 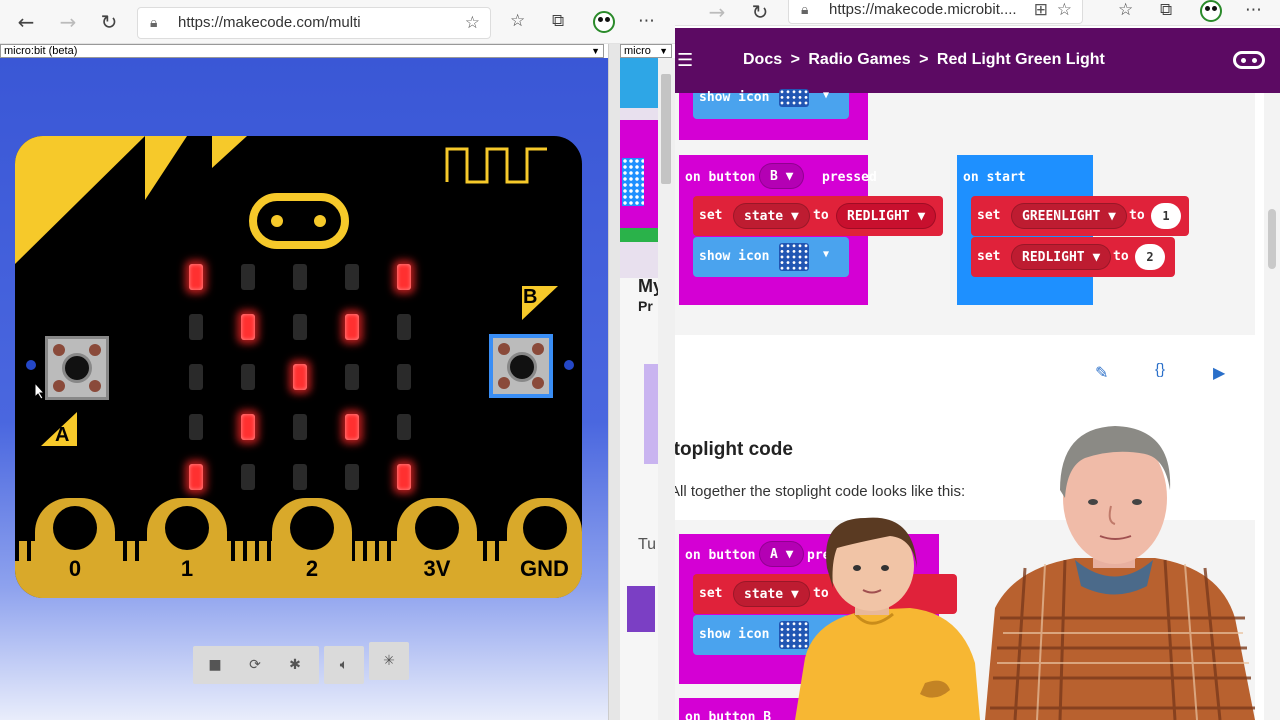 I want to click on reader-icon: ⊞, so click(x=1041, y=11).